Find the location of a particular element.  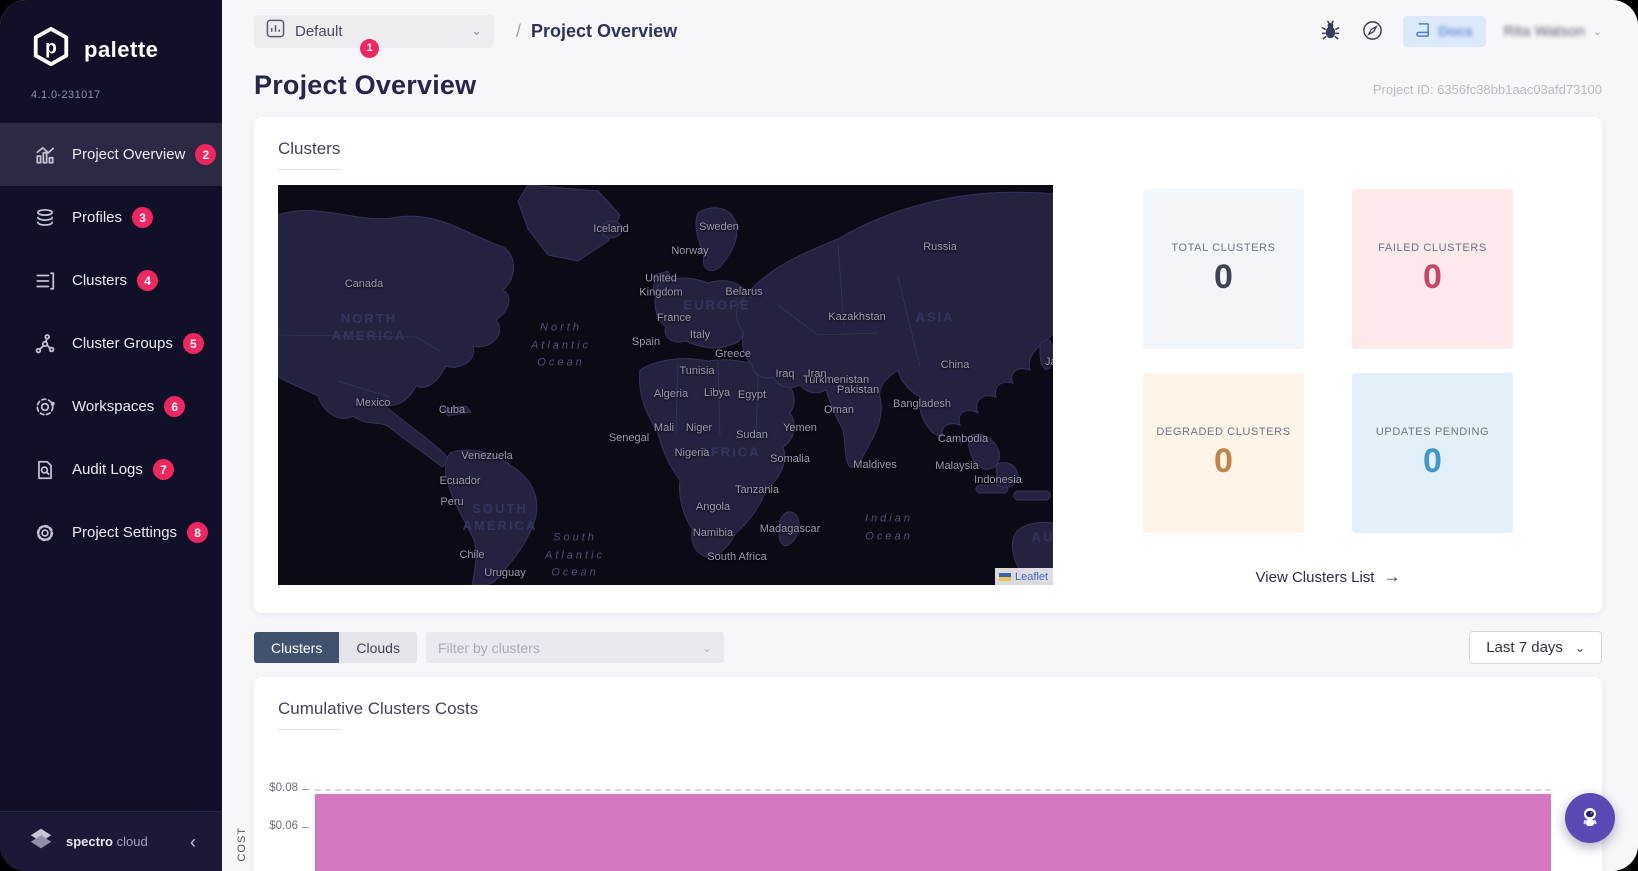

orbit-icon is located at coordinates (45, 407).